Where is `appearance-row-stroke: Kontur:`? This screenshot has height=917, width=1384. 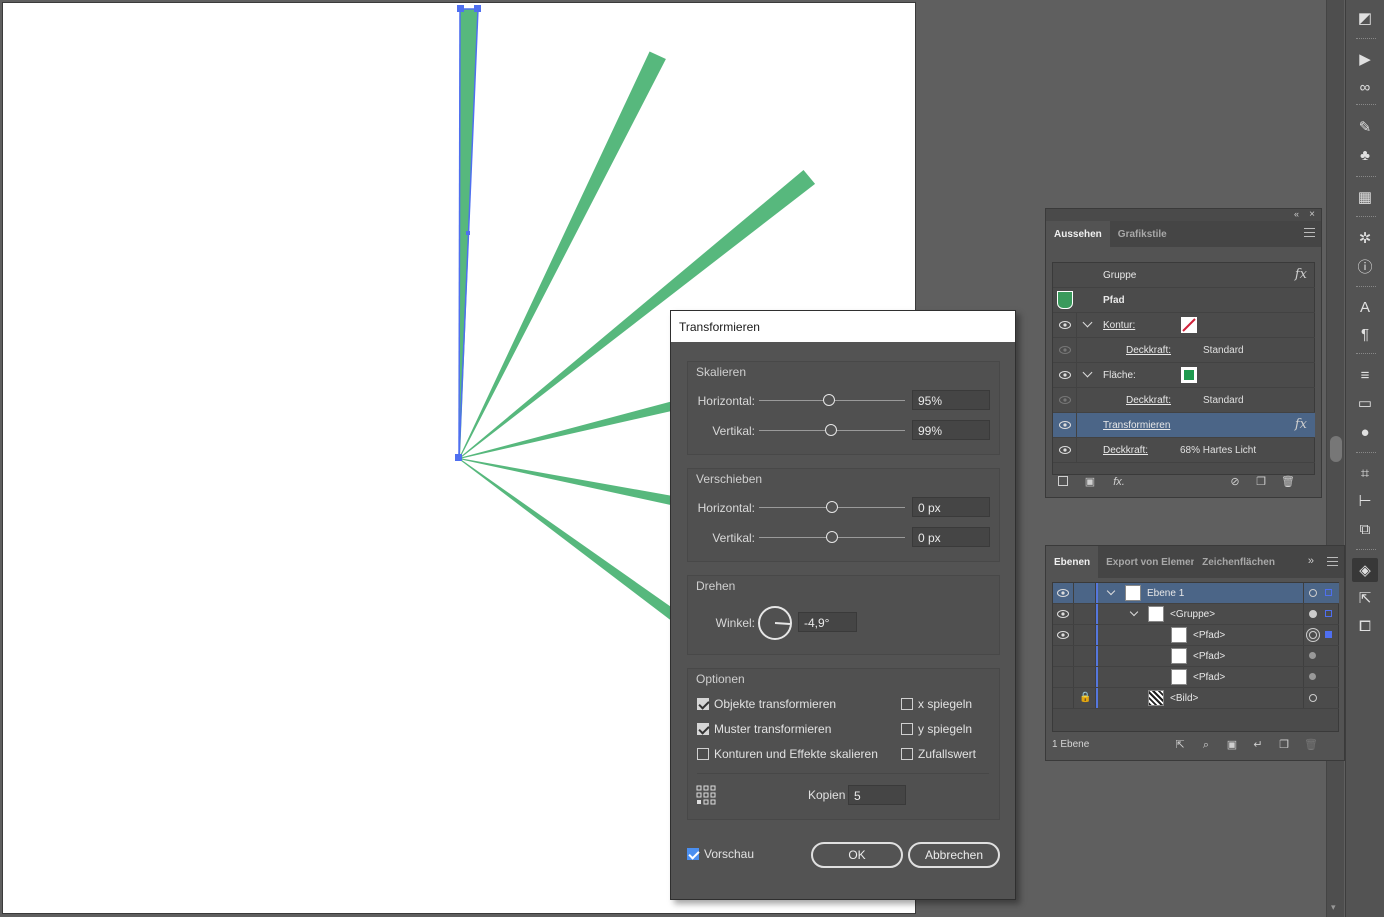 appearance-row-stroke: Kontur: is located at coordinates (1184, 325).